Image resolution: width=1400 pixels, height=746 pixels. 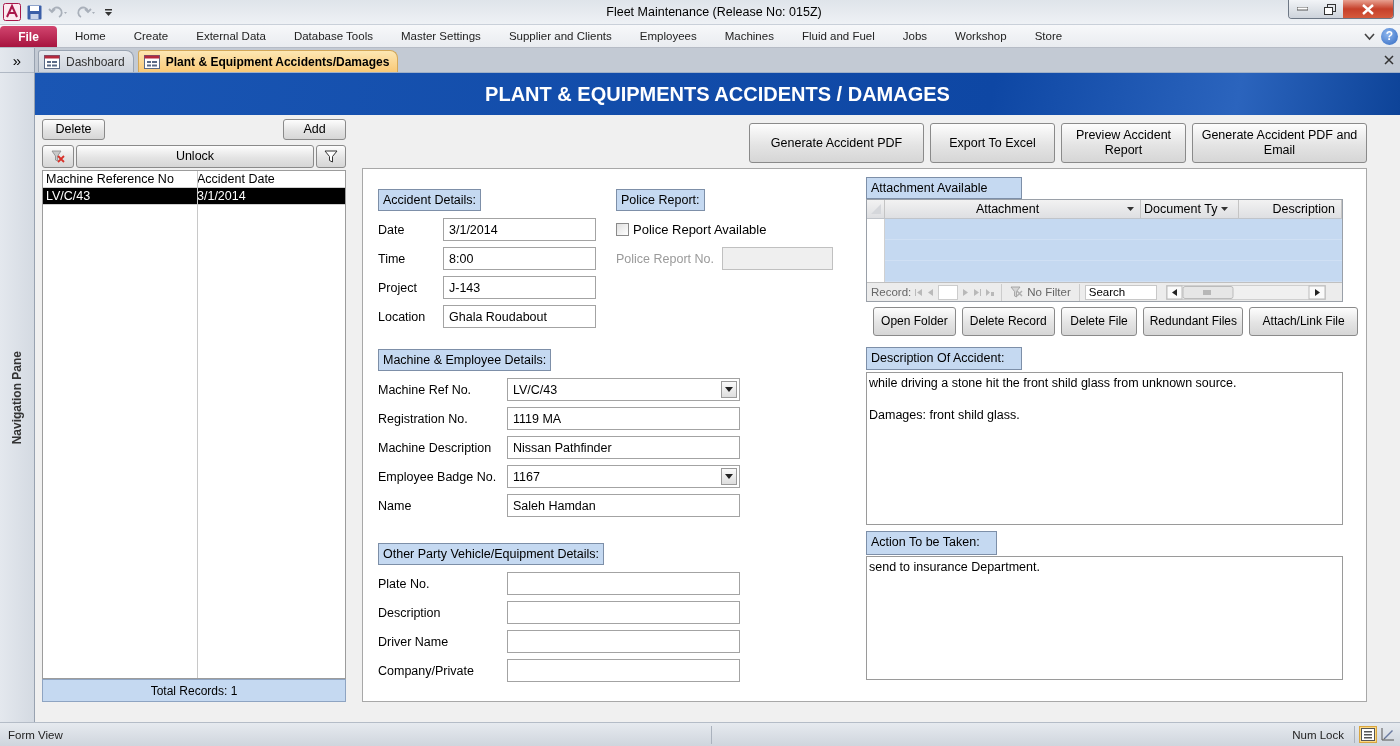 What do you see at coordinates (491, 554) in the screenshot?
I see `section-title: Other Party Vehicle/Equipment Details:` at bounding box center [491, 554].